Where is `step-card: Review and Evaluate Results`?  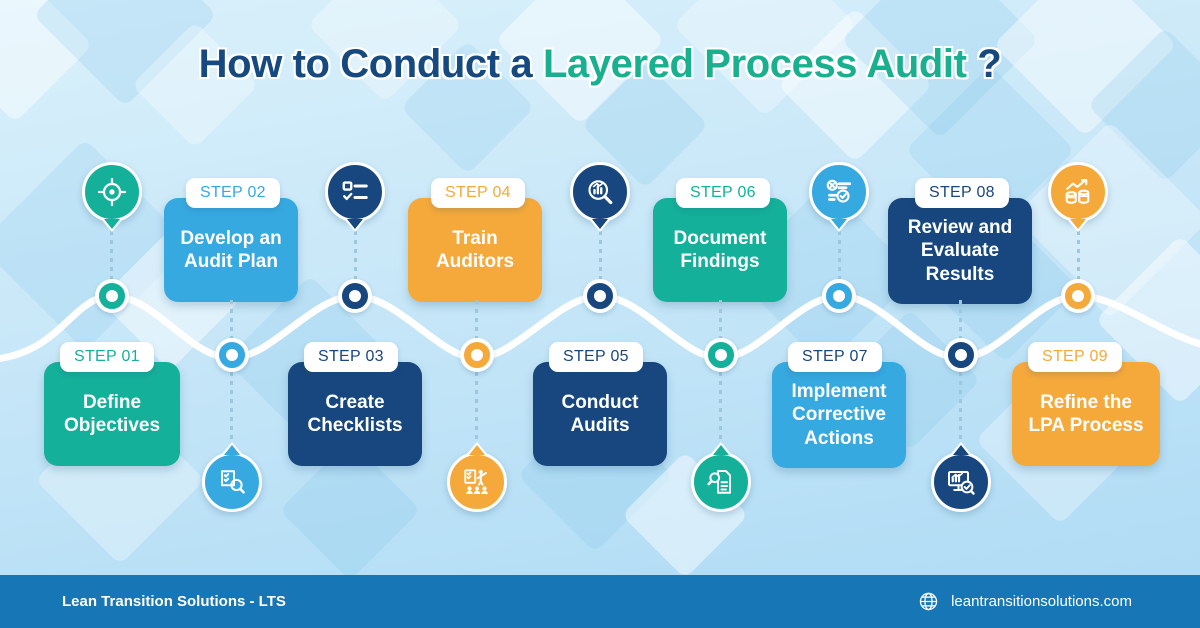 step-card: Review and Evaluate Results is located at coordinates (960, 251).